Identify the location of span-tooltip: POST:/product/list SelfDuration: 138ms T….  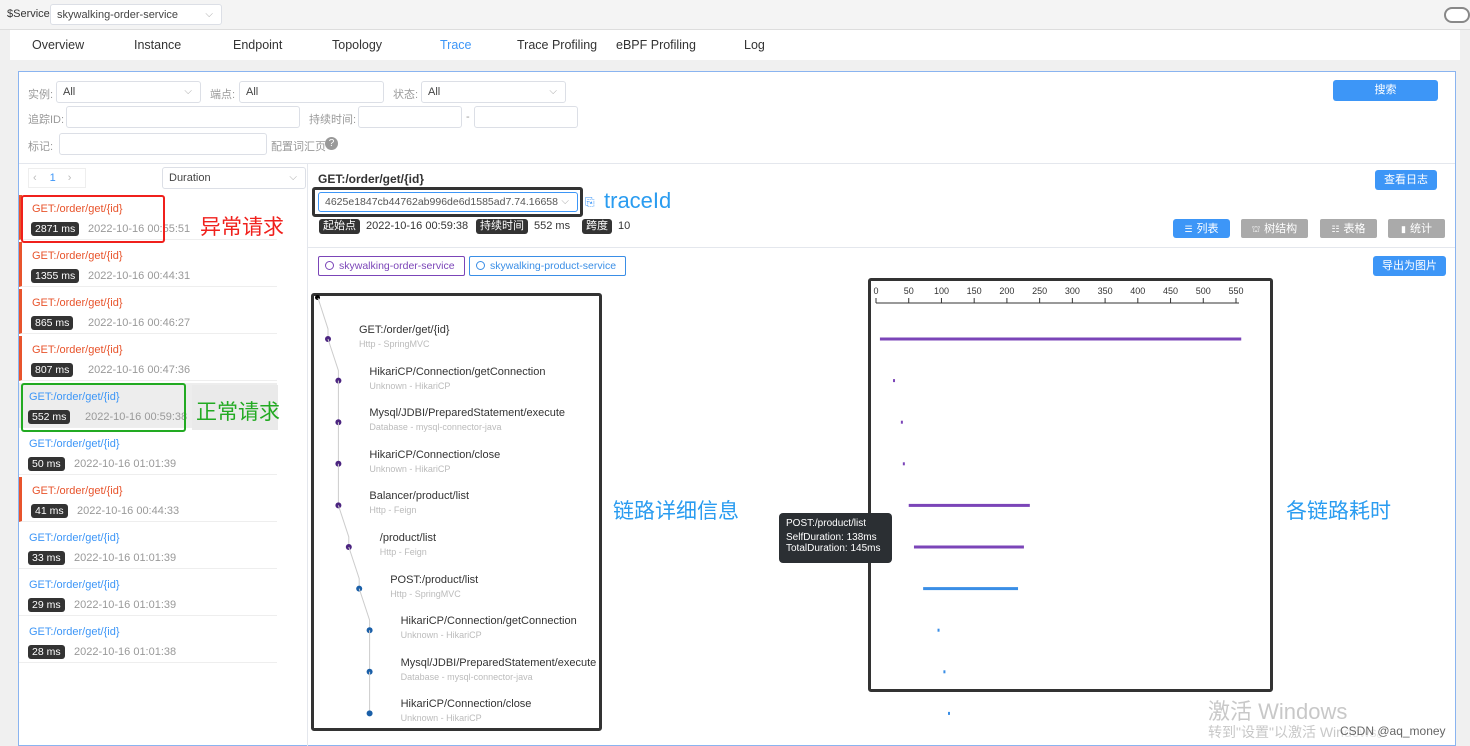
(835, 538).